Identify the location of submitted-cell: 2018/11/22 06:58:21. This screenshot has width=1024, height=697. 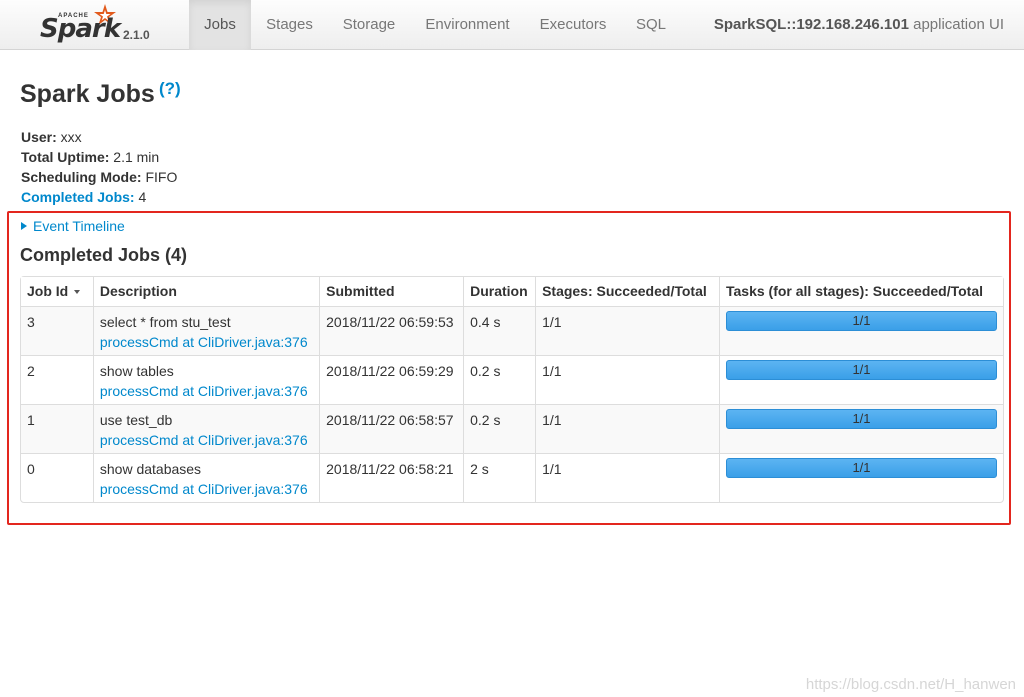
(391, 477).